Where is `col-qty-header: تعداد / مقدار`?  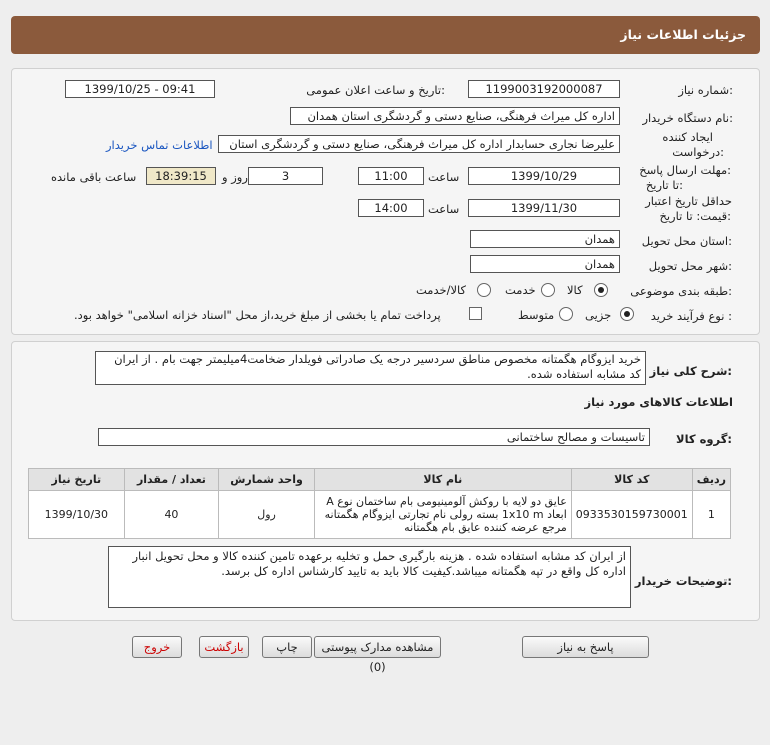
col-qty-header: تعداد / مقدار is located at coordinates (171, 479).